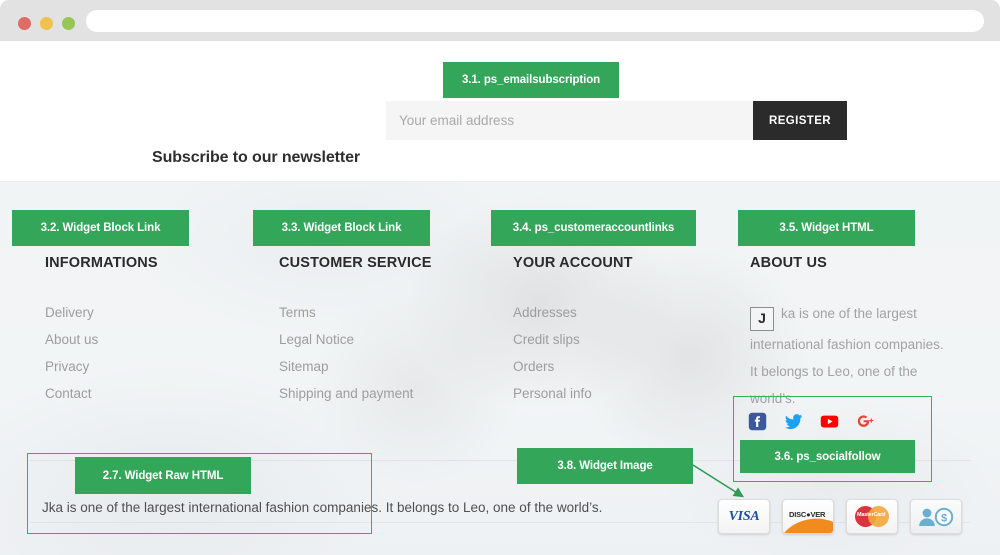 Image resolution: width=1000 pixels, height=555 pixels. Describe the element at coordinates (605, 466) in the screenshot. I see `annotation-chip-widget-image: 3.8. Widget Image` at that location.